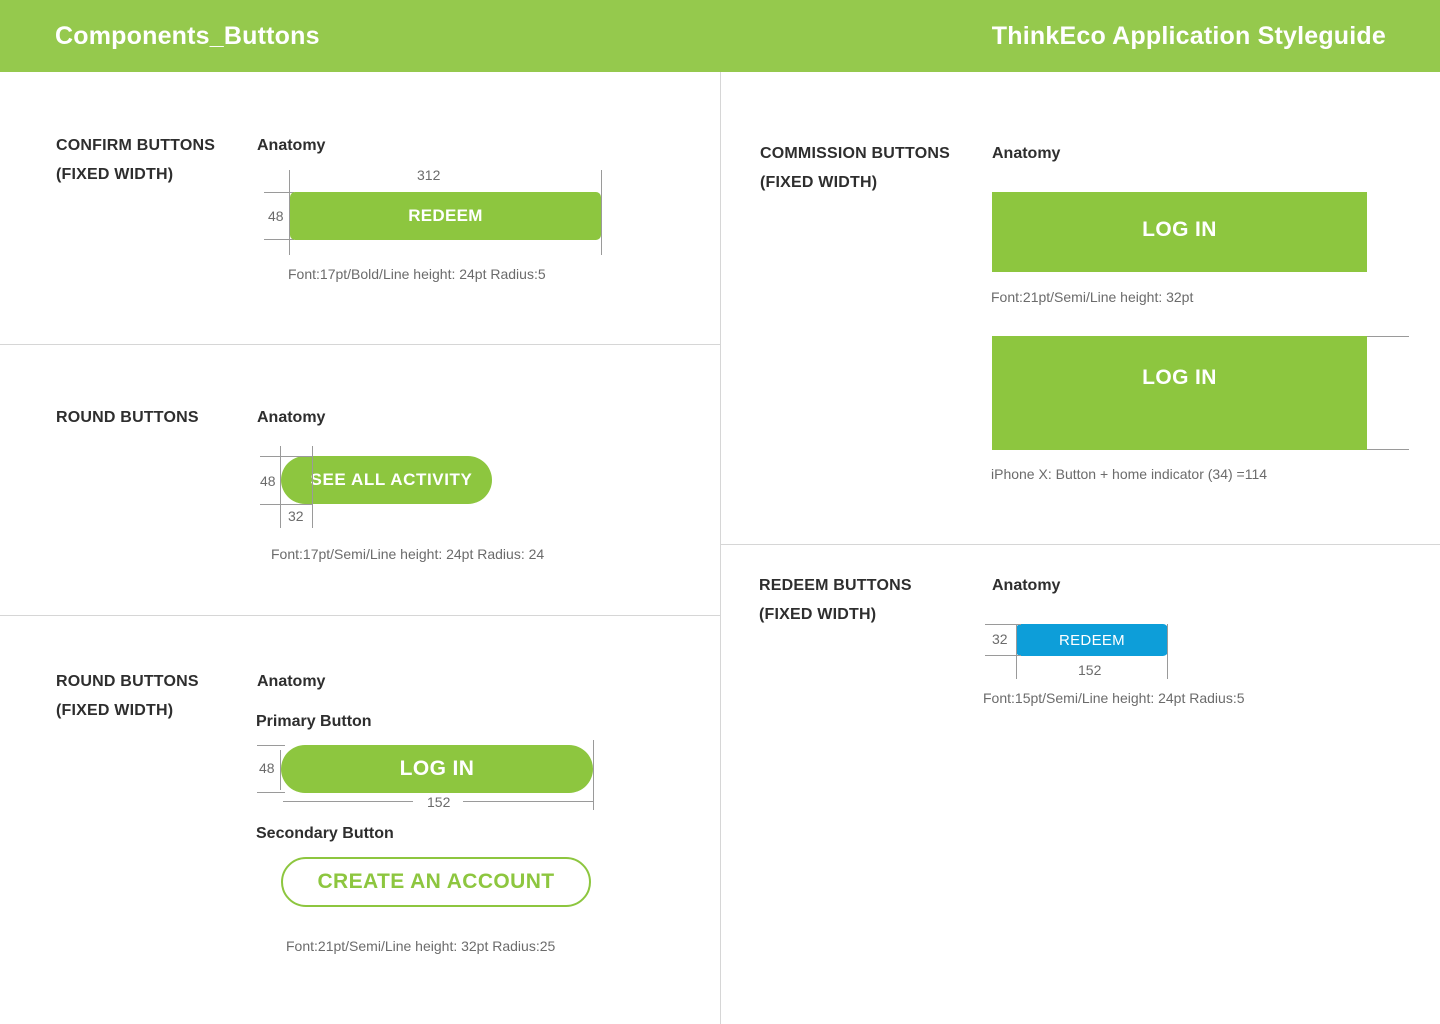 This screenshot has width=1440, height=1024. Describe the element at coordinates (296, 516) in the screenshot. I see `padding-dimension: 32` at that location.